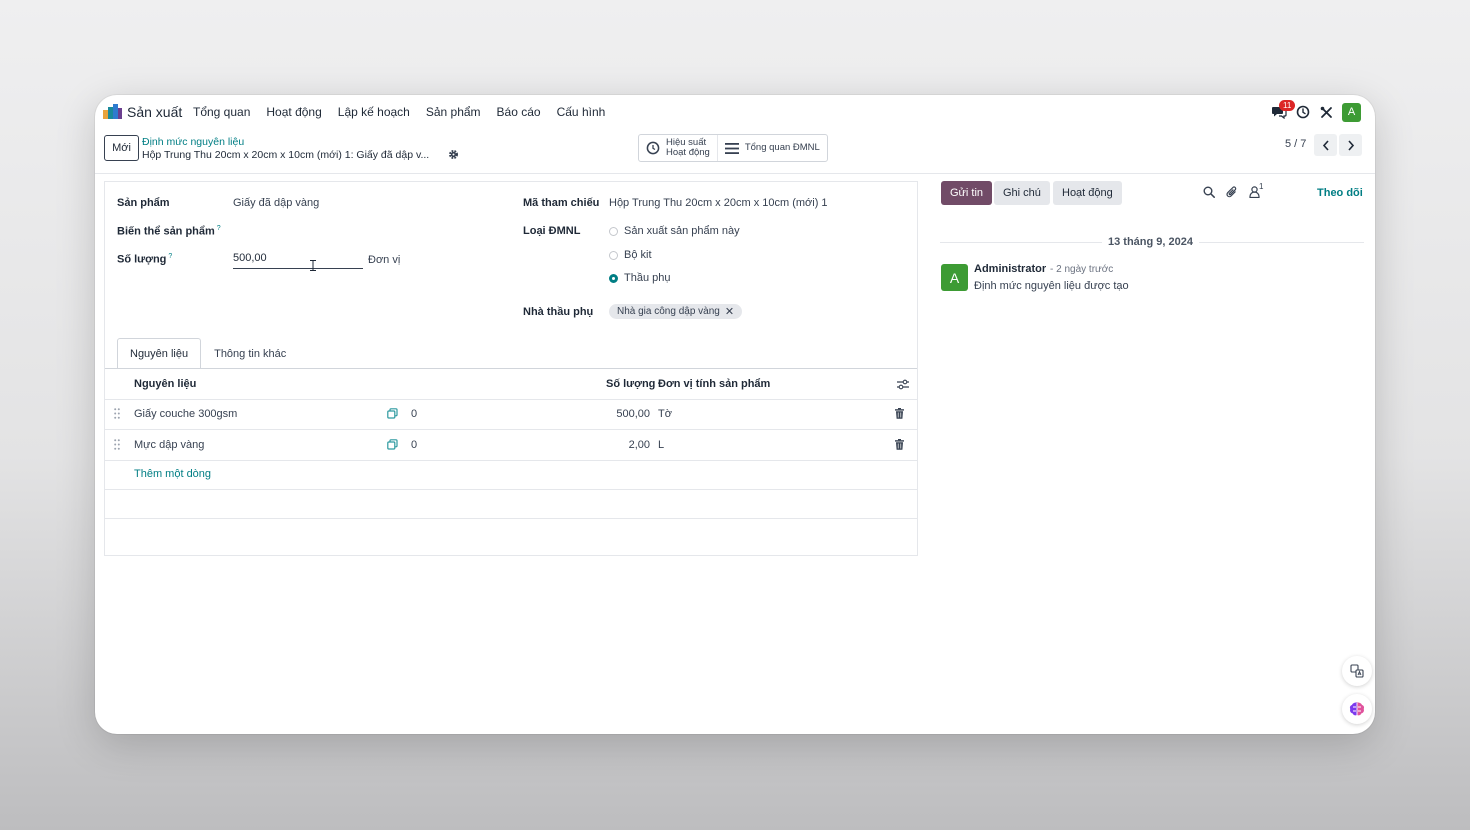 This screenshot has width=1470, height=830. What do you see at coordinates (665, 414) in the screenshot?
I see `component-uom: Tờ` at bounding box center [665, 414].